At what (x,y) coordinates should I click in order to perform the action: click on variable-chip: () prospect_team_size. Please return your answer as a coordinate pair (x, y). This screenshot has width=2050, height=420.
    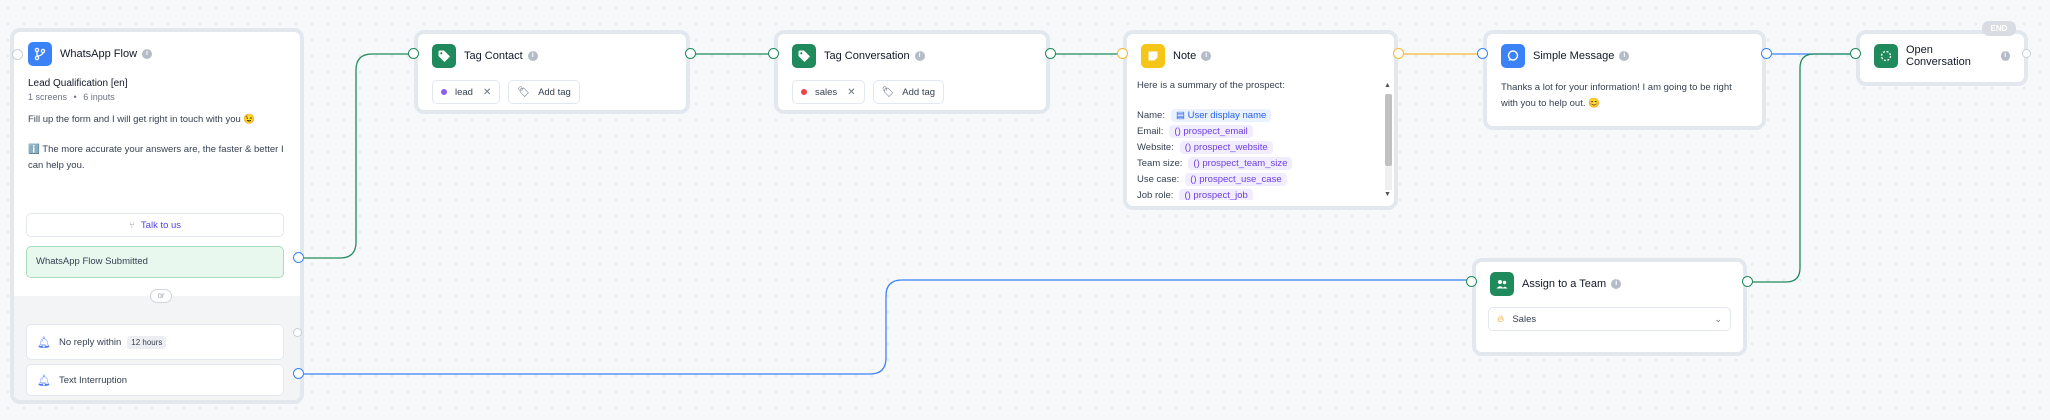
    Looking at the image, I should click on (1240, 163).